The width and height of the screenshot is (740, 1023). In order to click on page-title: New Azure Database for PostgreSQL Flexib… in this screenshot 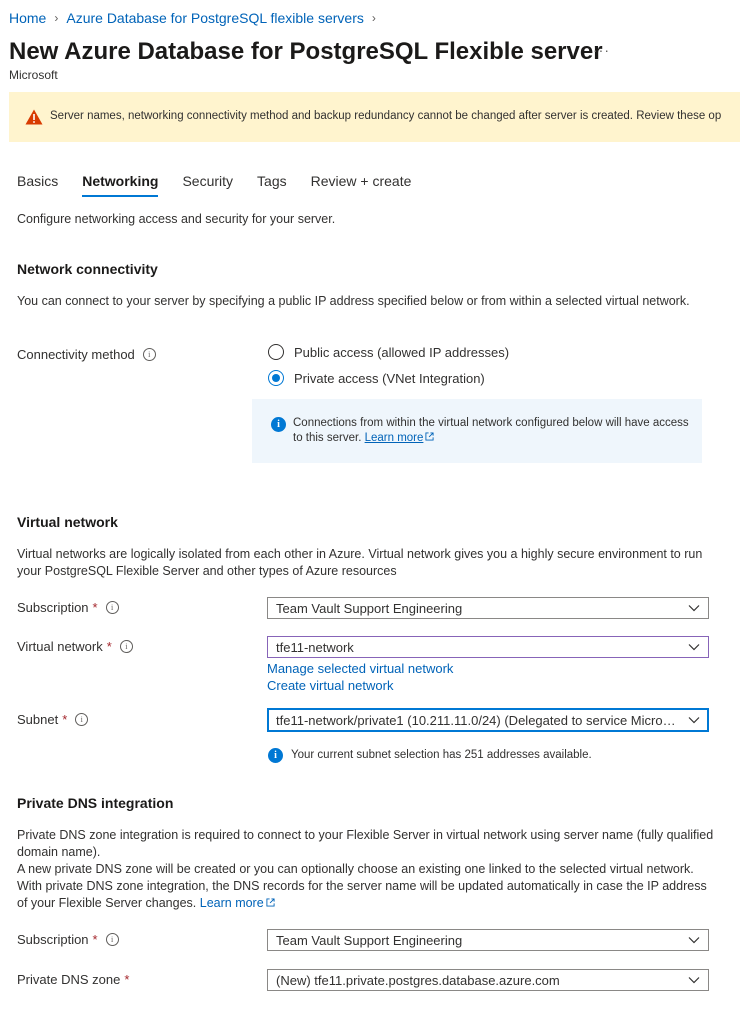, I will do `click(306, 51)`.